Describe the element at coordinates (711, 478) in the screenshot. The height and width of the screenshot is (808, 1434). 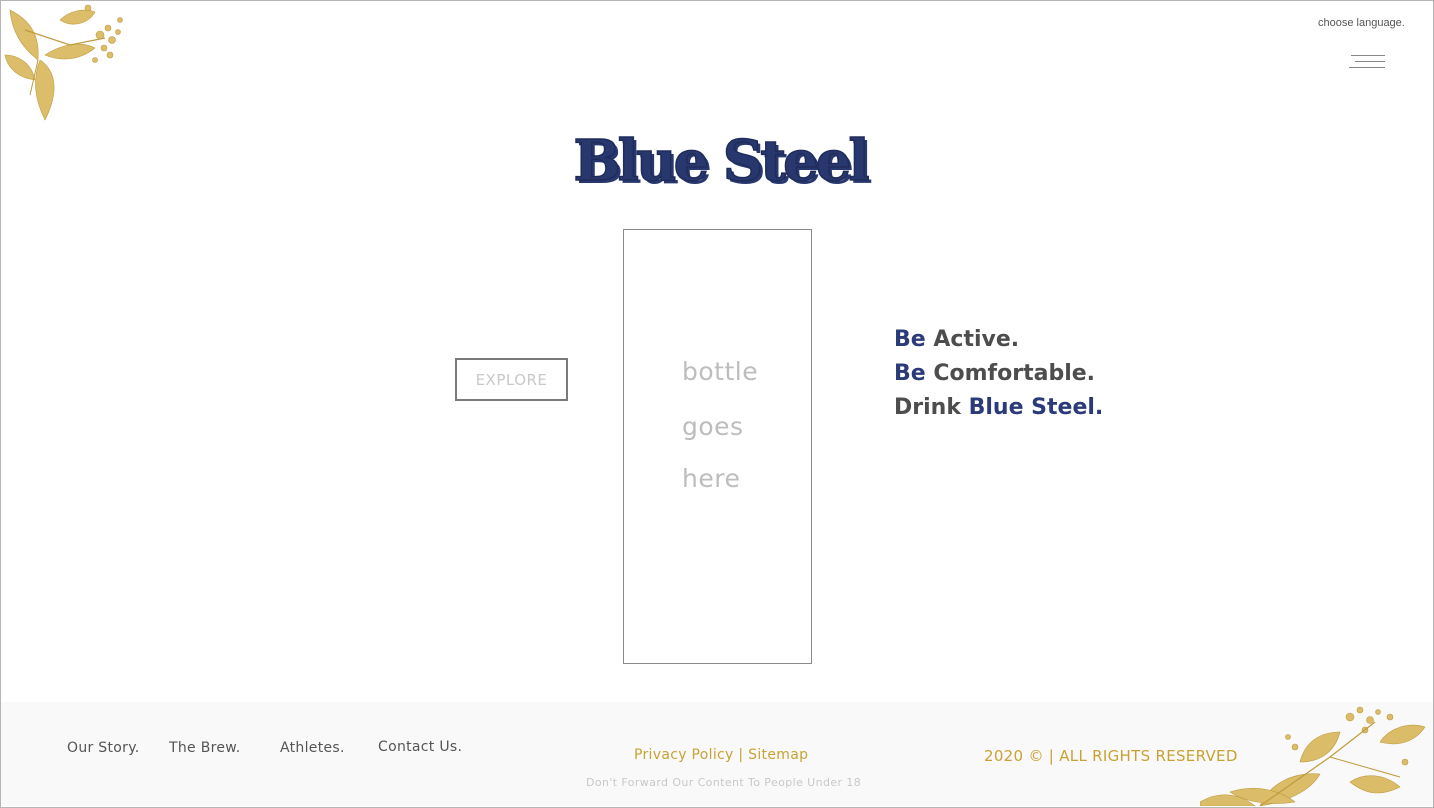
I see `bottle-placeholder-text: here` at that location.